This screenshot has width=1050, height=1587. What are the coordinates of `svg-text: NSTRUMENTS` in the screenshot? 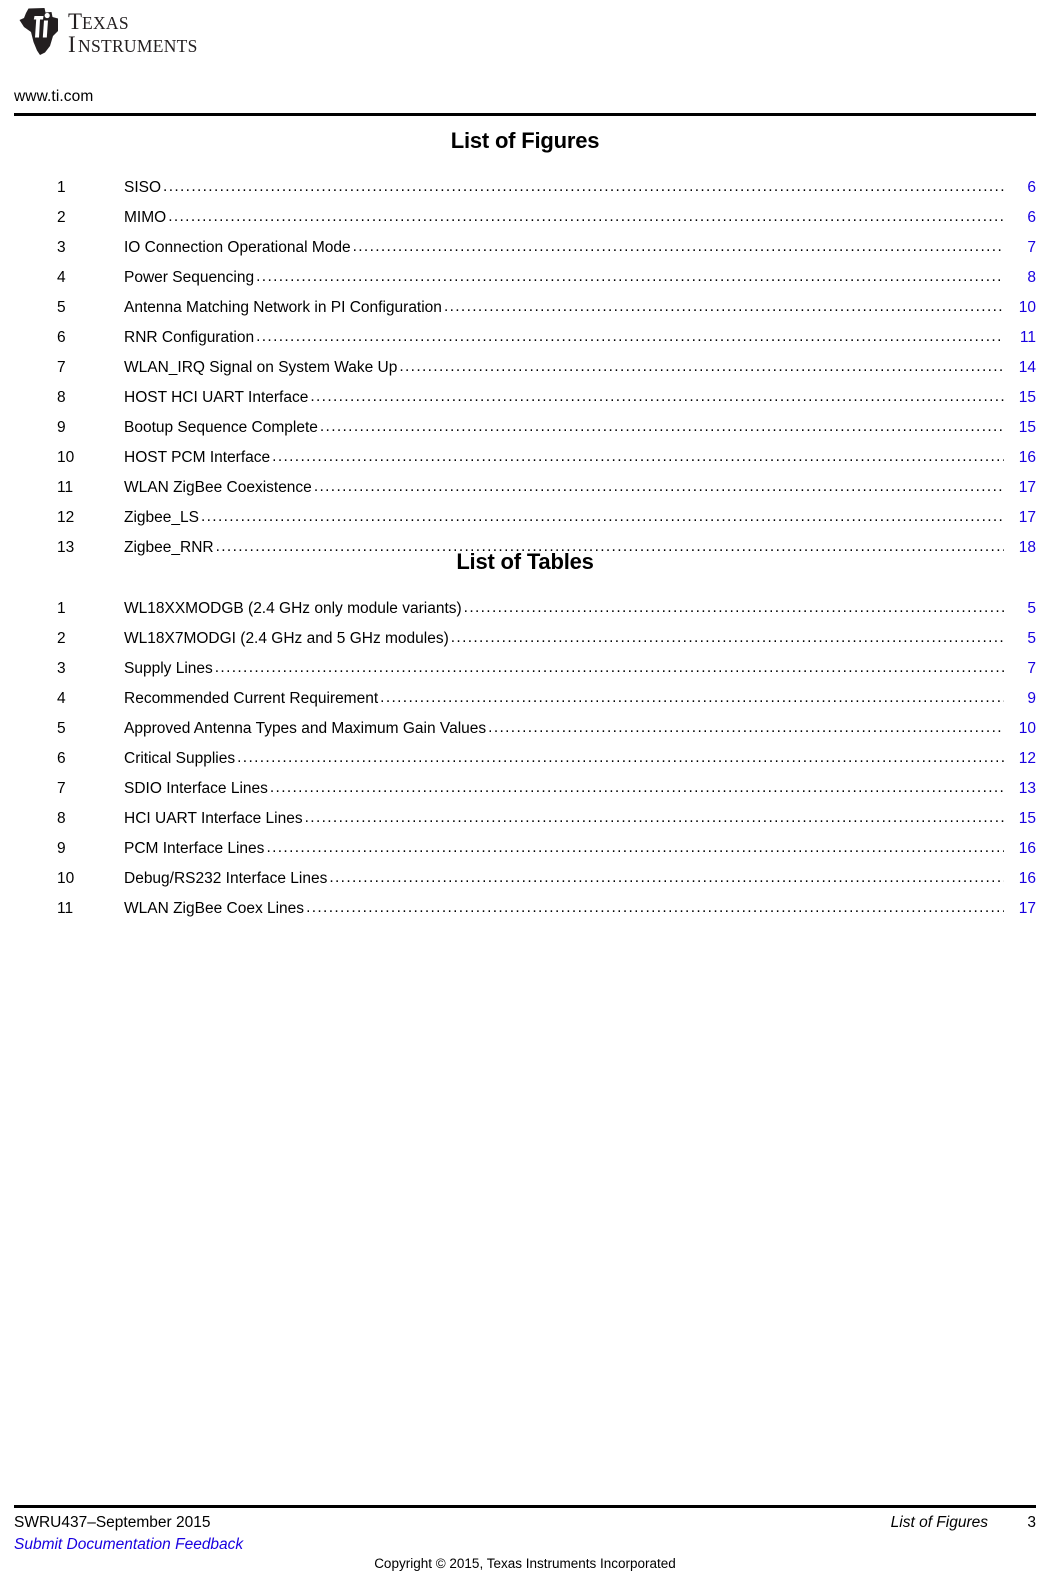 It's located at (138, 46).